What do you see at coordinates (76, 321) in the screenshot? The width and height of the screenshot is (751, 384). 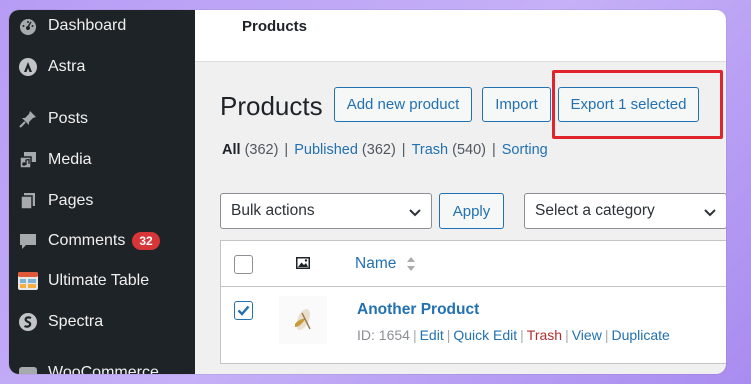 I see `sidebar-item-label: Spectra` at bounding box center [76, 321].